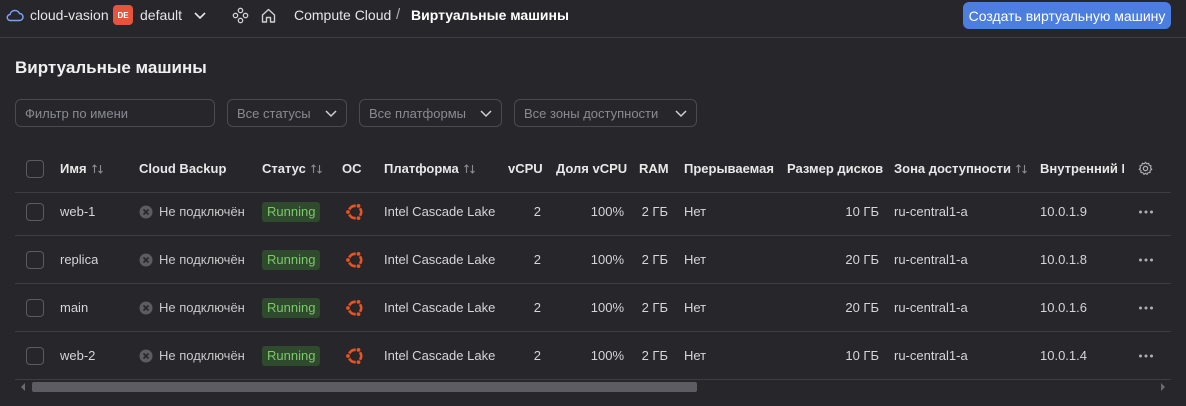  I want to click on scroll-right-icon, so click(1163, 387).